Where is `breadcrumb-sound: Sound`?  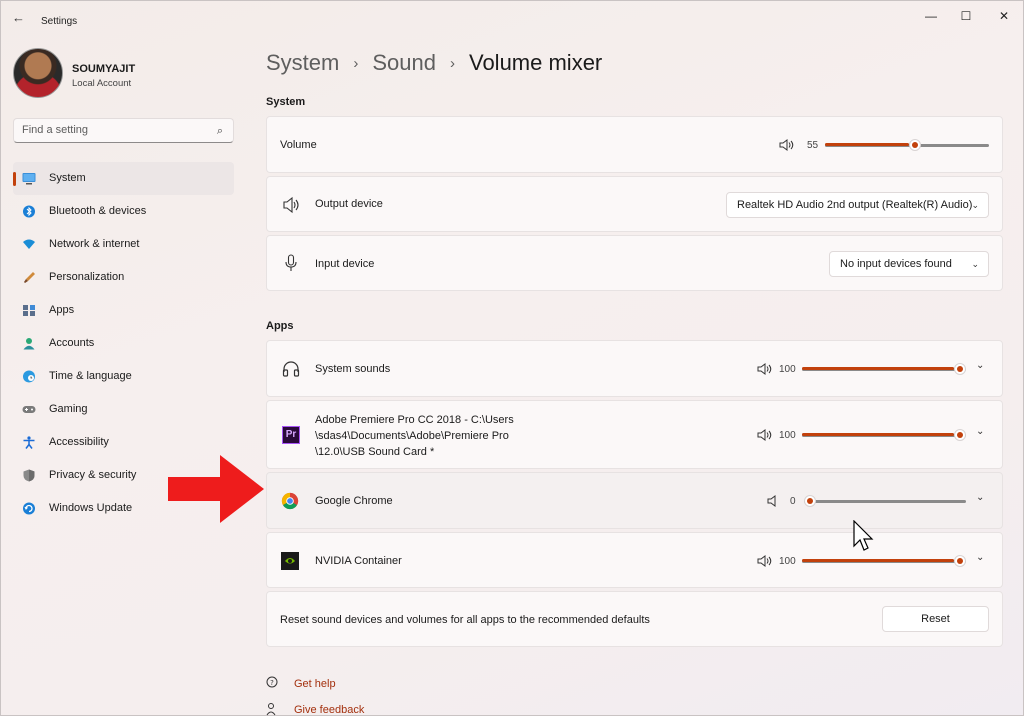
breadcrumb-sound: Sound is located at coordinates (404, 63).